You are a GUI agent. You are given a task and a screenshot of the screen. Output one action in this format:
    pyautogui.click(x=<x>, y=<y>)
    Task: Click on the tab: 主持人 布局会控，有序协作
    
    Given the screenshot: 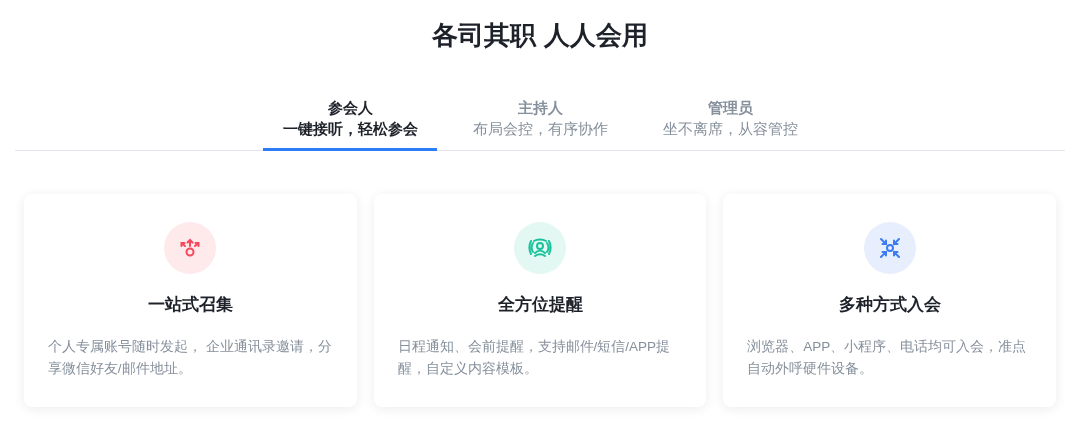 What is the action you would take?
    pyautogui.click(x=540, y=124)
    